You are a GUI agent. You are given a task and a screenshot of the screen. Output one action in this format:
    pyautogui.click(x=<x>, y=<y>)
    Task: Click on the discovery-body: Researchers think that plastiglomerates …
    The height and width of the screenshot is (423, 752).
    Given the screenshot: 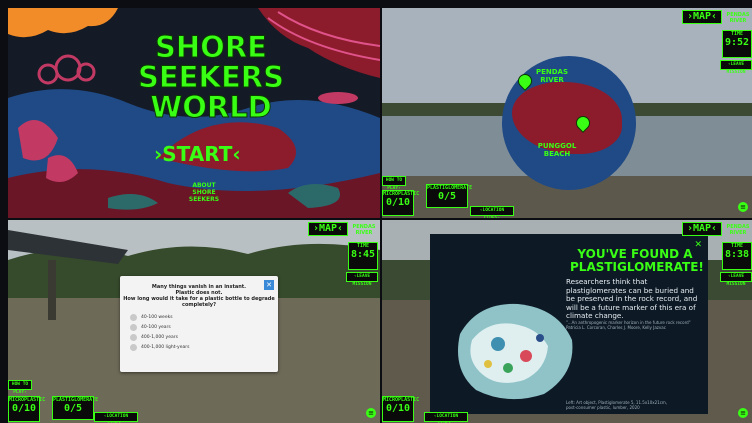 What is the action you would take?
    pyautogui.click(x=632, y=298)
    